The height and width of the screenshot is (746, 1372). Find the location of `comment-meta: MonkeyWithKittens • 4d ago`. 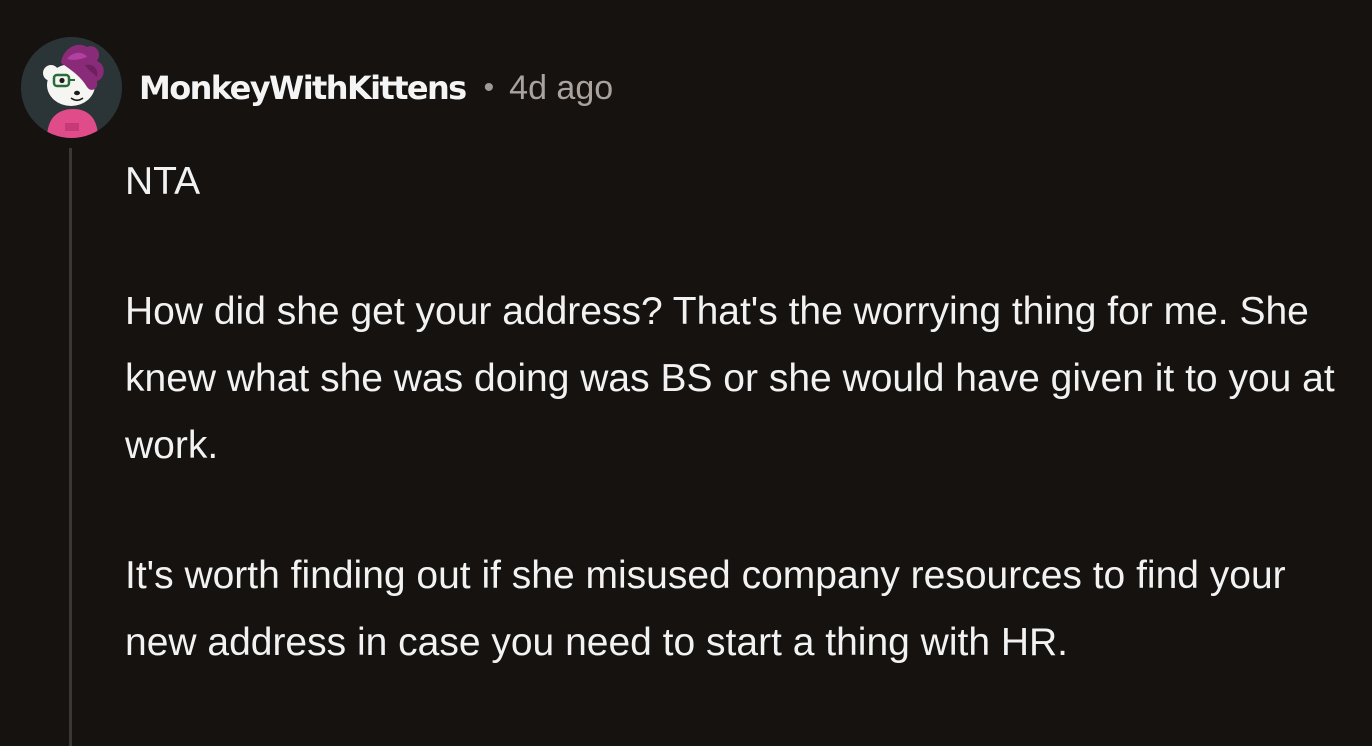

comment-meta: MonkeyWithKittens • 4d ago is located at coordinates (376, 88).